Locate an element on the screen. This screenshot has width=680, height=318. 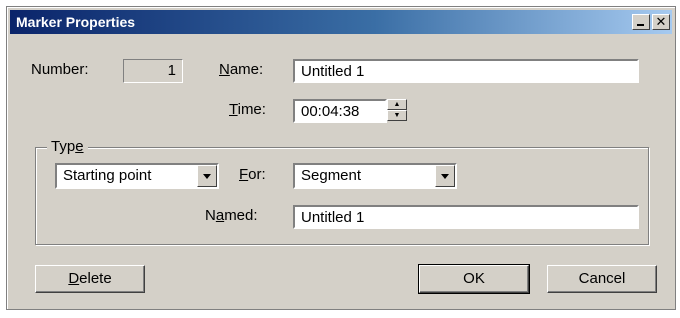
title-bar: Marker Properties ✕ is located at coordinates (341, 22).